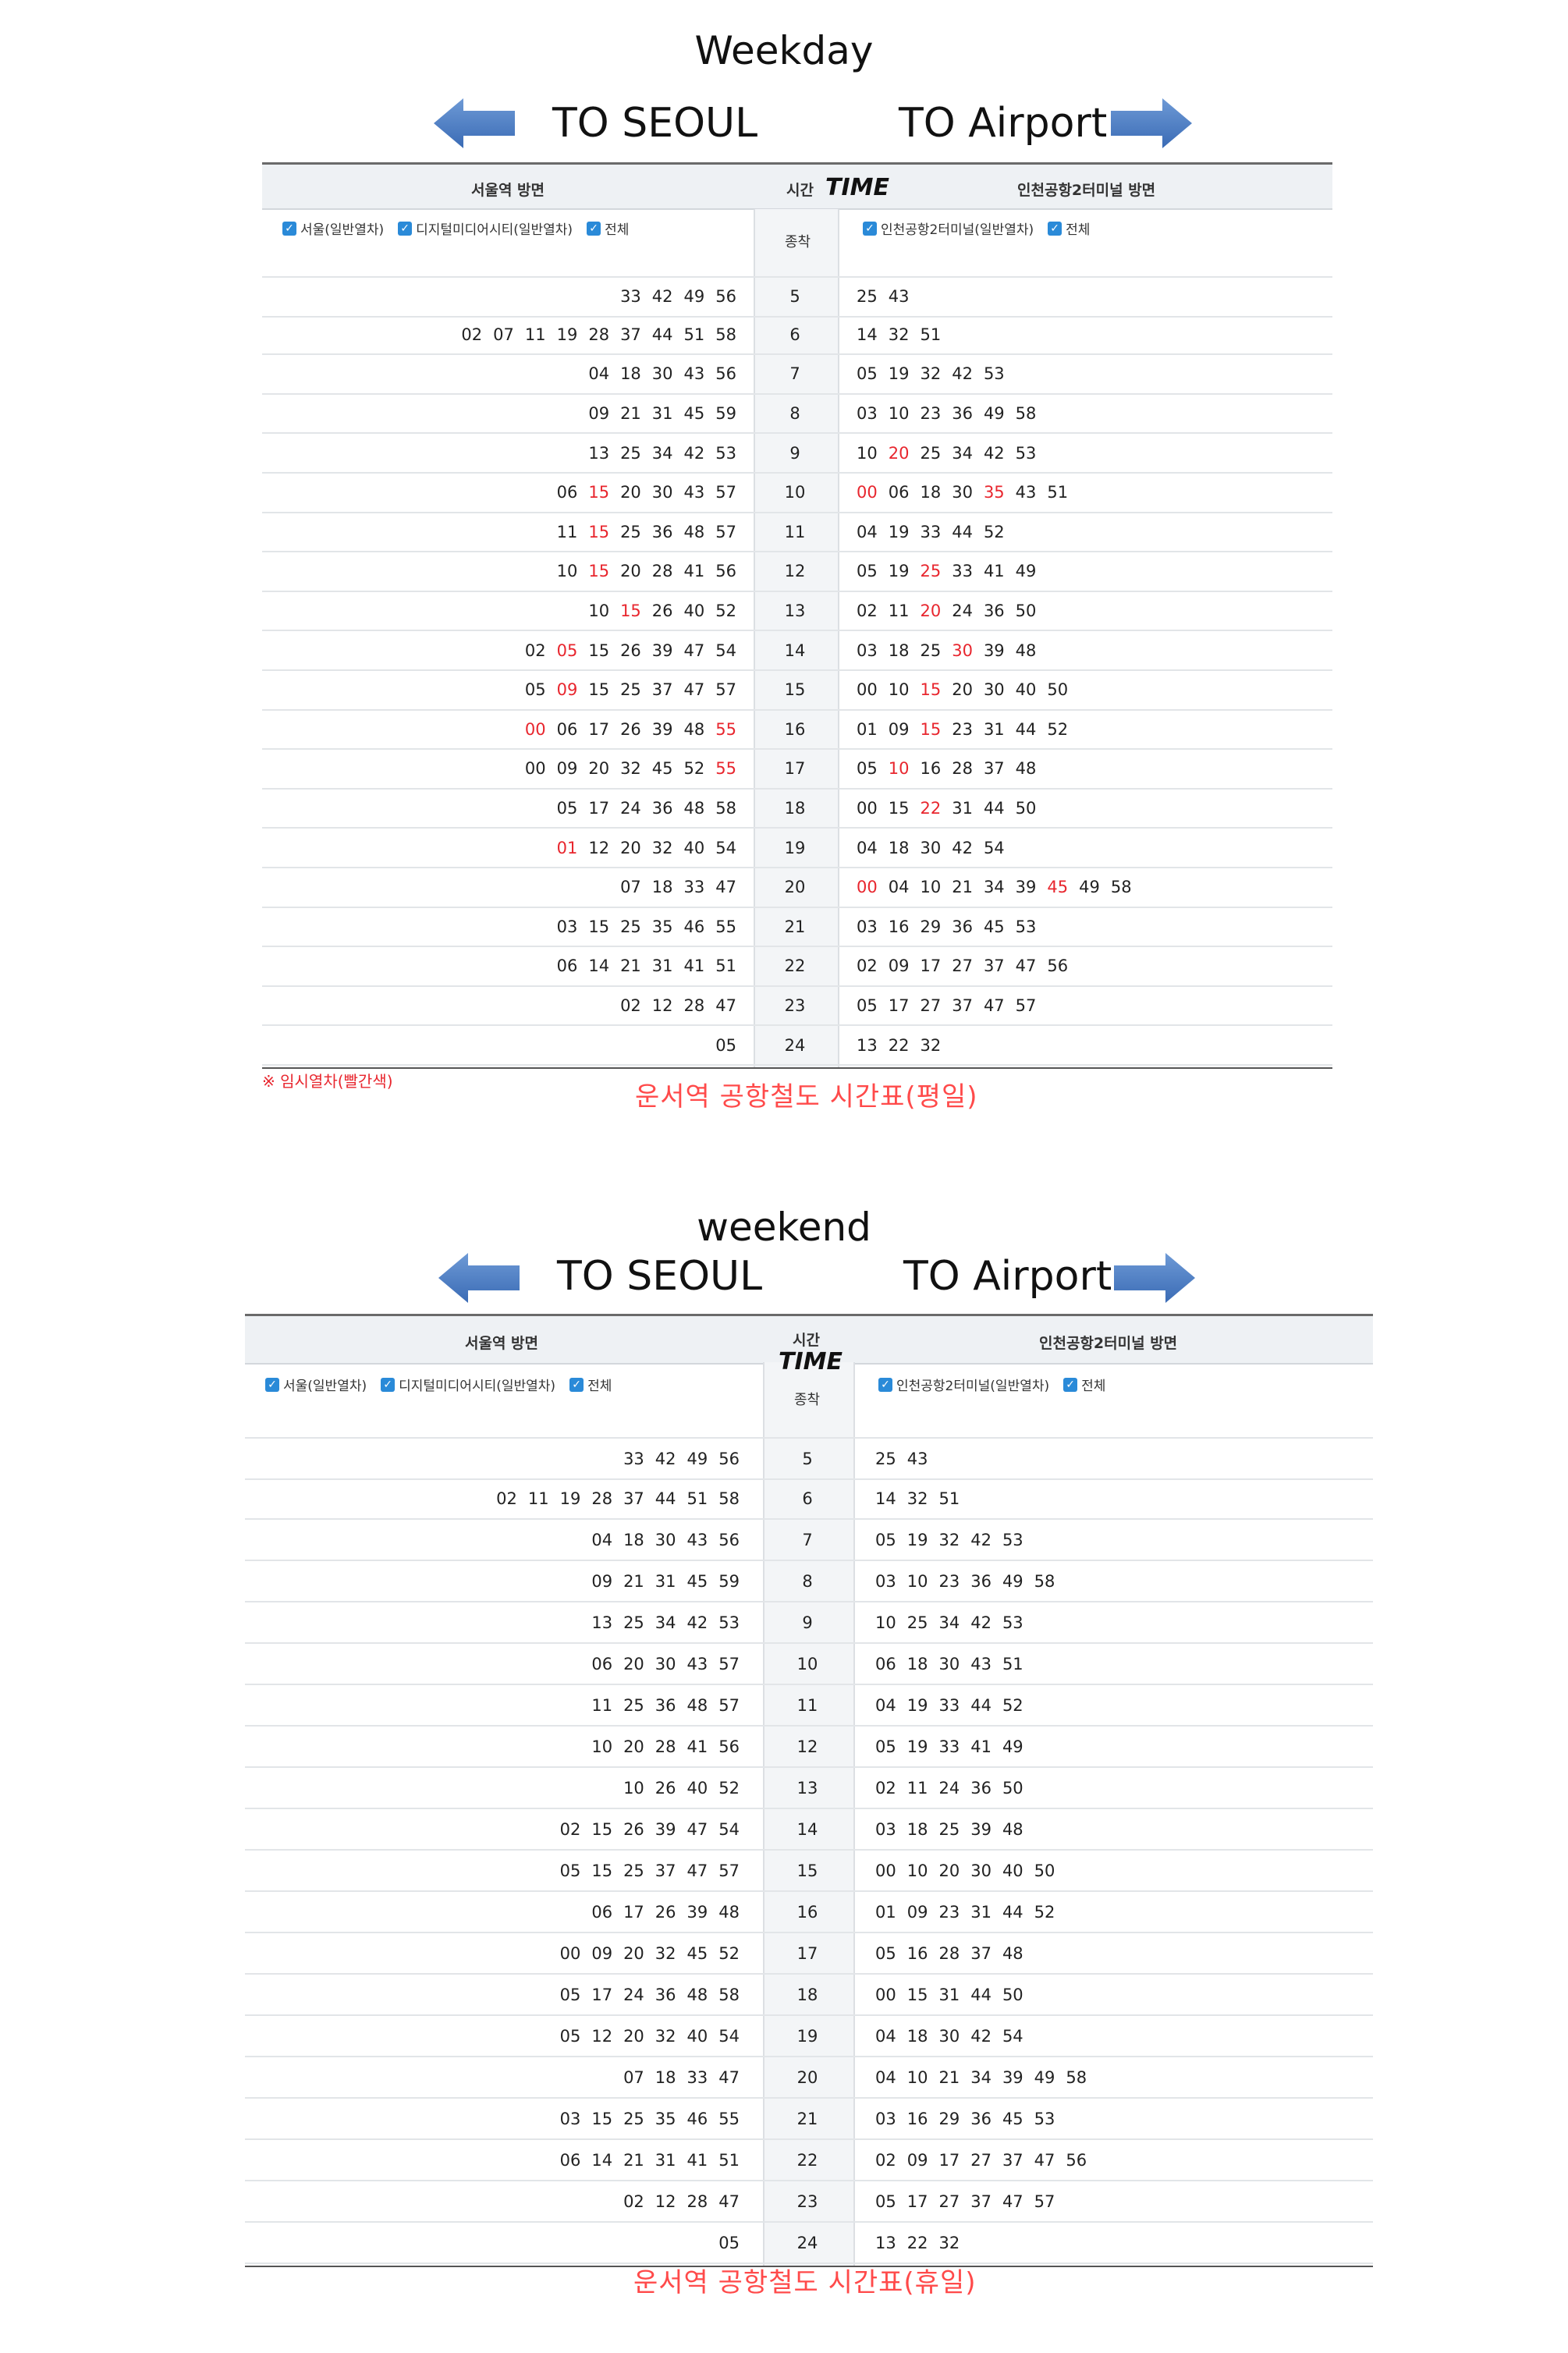 Image resolution: width=1568 pixels, height=2353 pixels. I want to click on departure-minute: 44, so click(963, 531).